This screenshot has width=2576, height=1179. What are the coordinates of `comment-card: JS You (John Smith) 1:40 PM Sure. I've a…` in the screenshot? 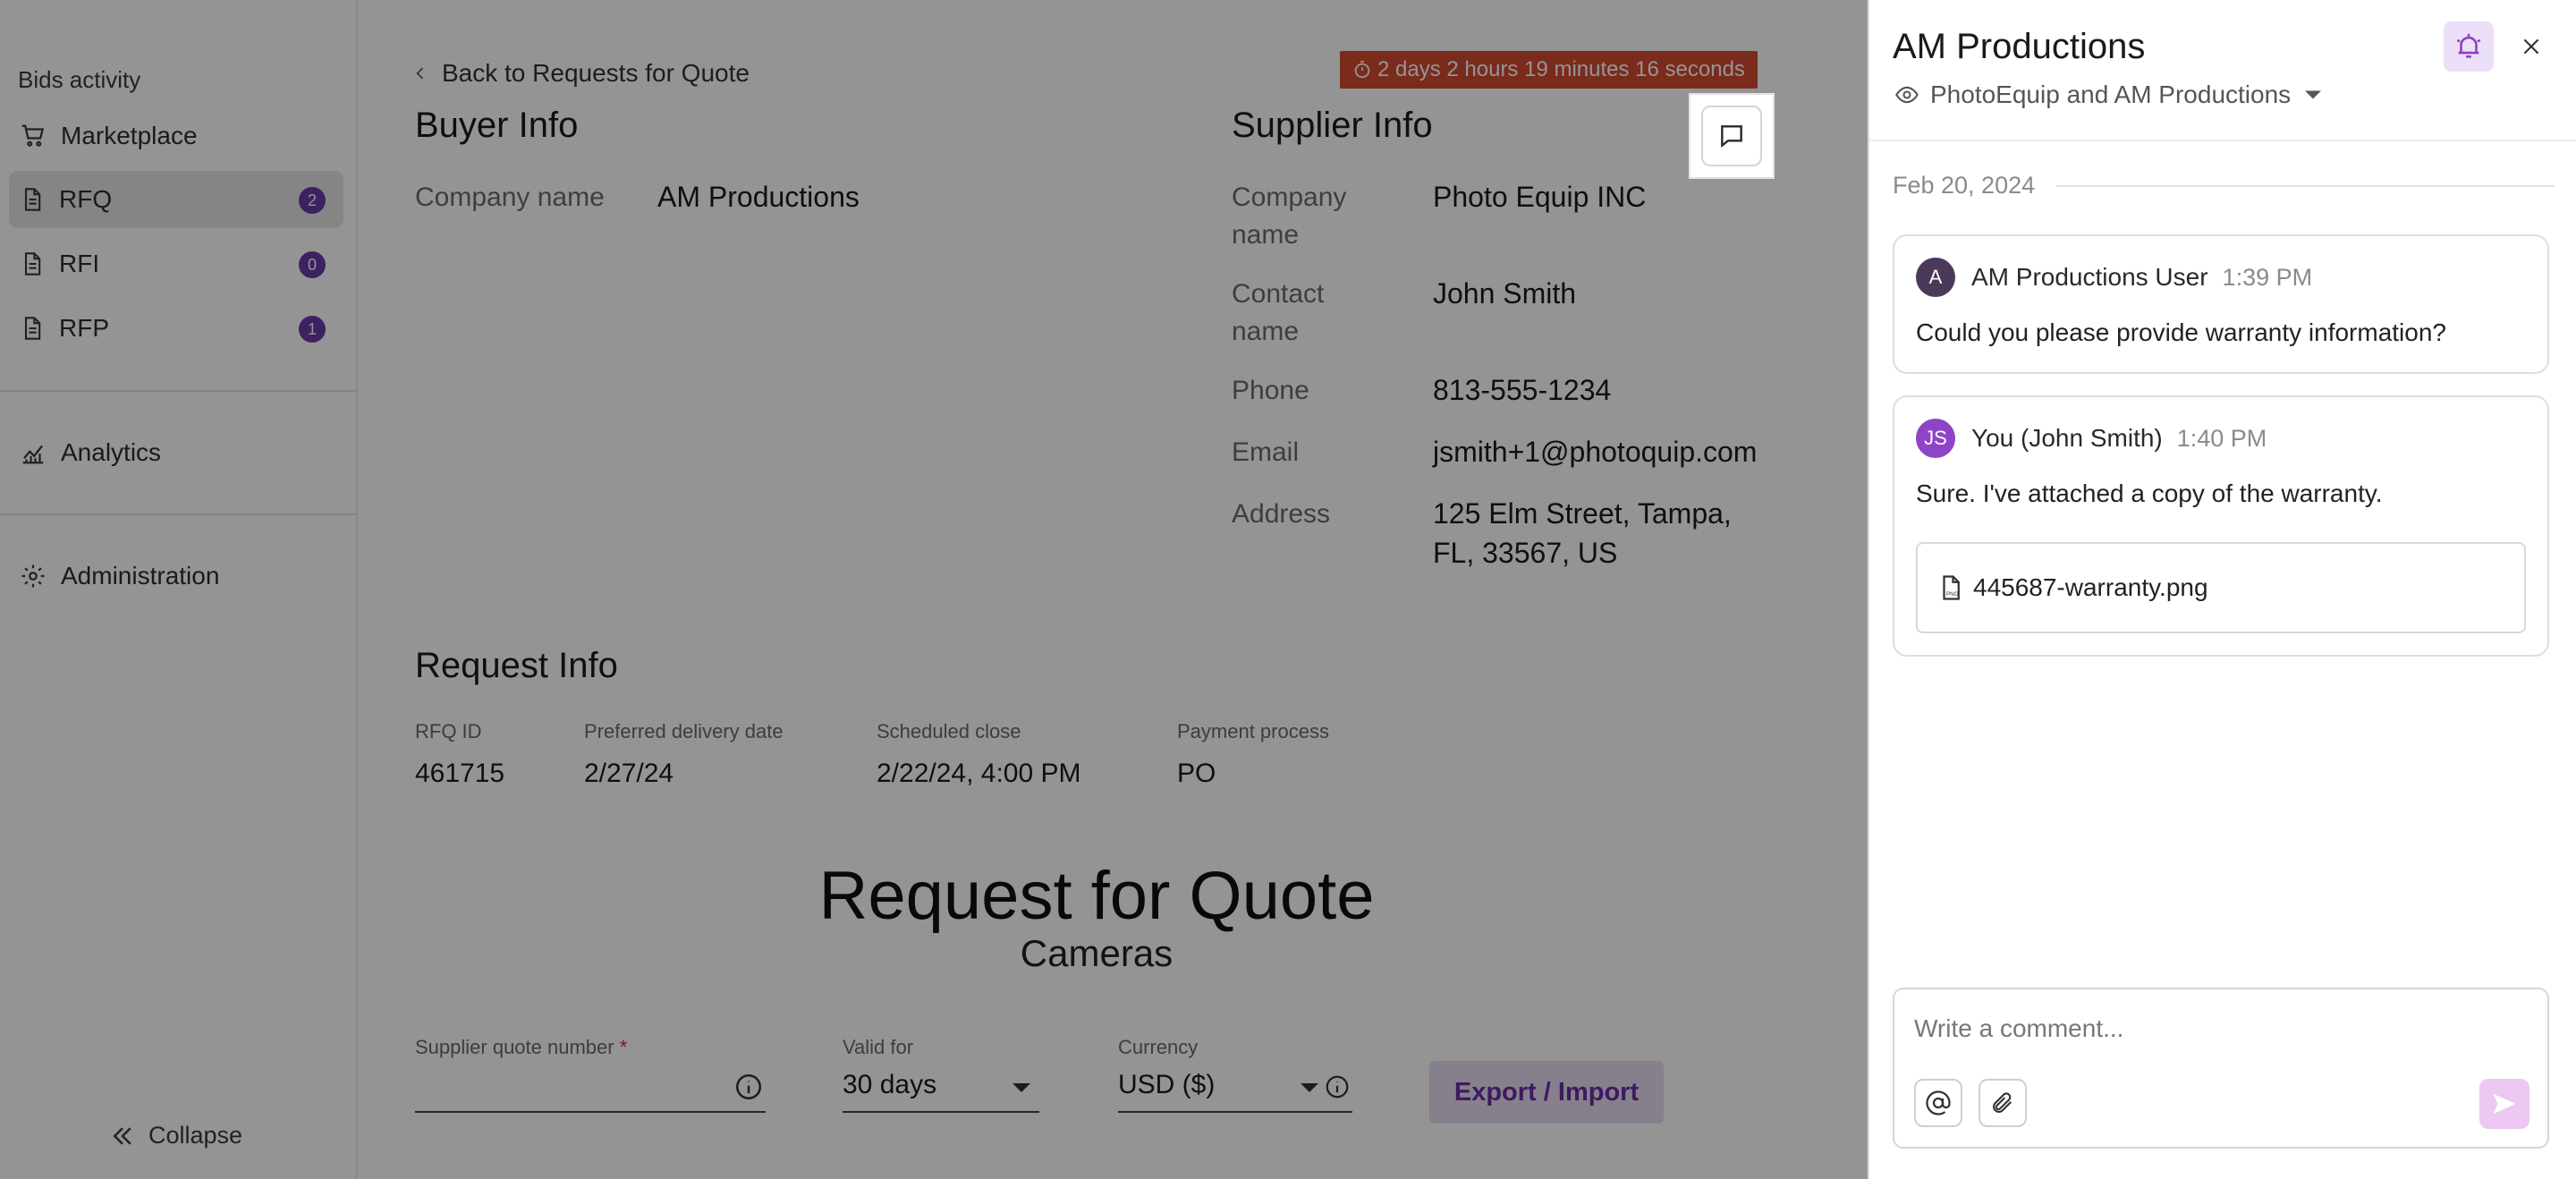 It's located at (2221, 526).